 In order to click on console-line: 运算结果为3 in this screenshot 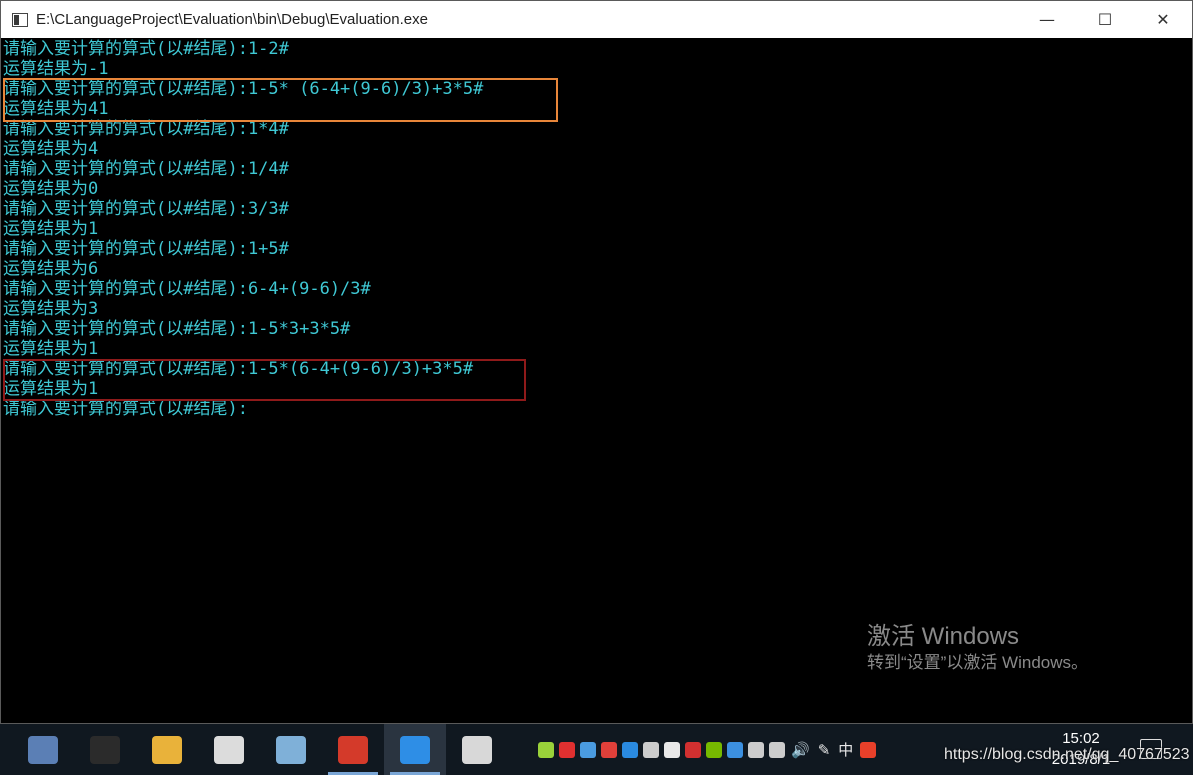, I will do `click(51, 309)`.